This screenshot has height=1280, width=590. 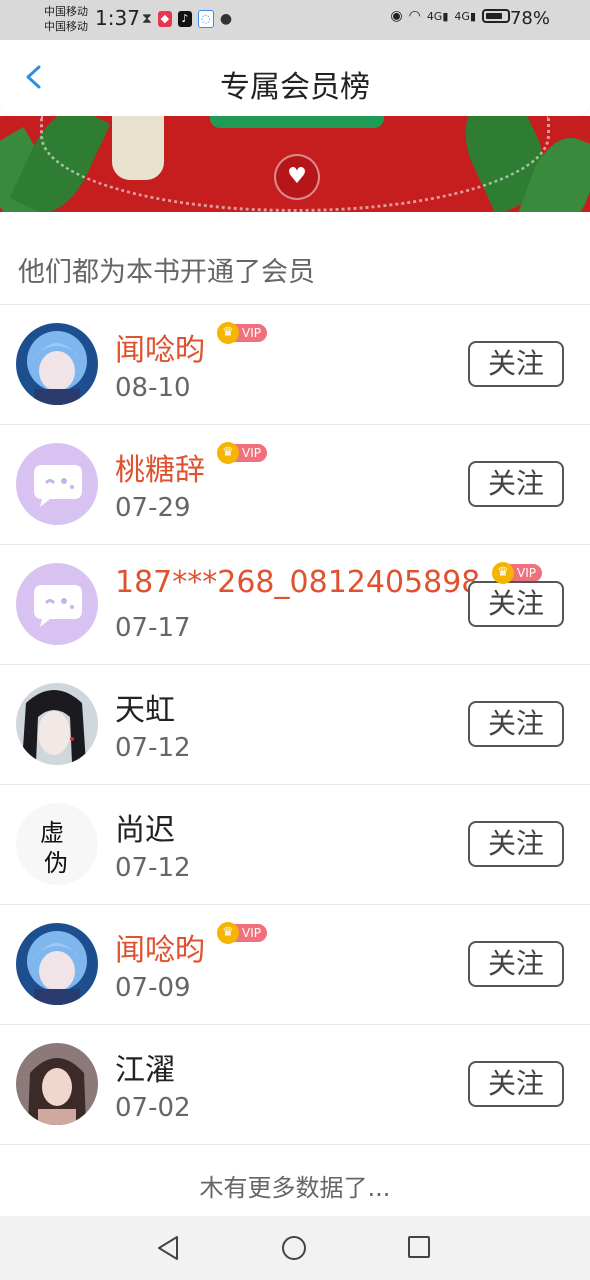 I want to click on app-header: 专属会员榜, so click(x=295, y=78).